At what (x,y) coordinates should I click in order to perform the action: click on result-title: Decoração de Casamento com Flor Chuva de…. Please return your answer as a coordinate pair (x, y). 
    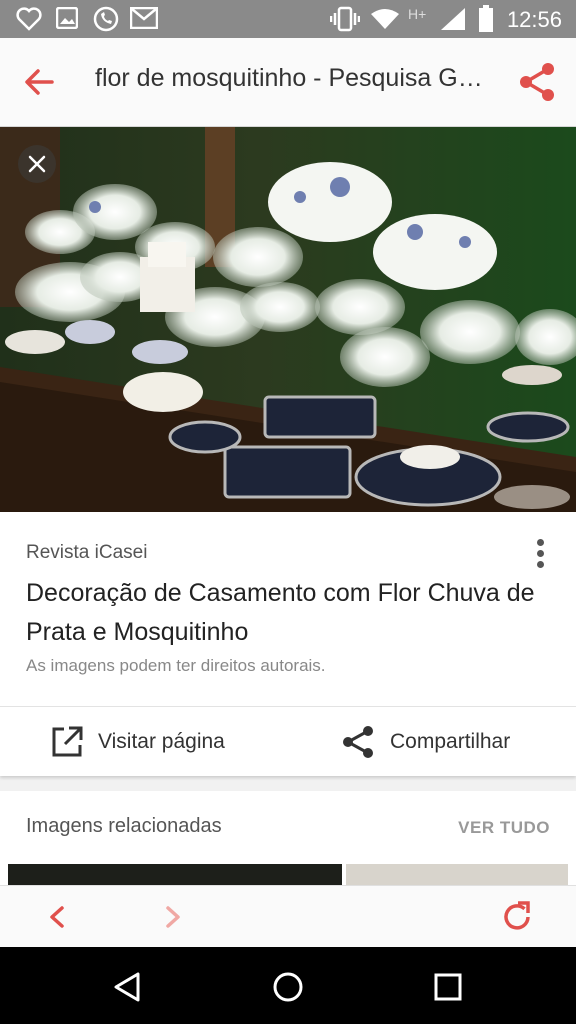
    Looking at the image, I should click on (286, 613).